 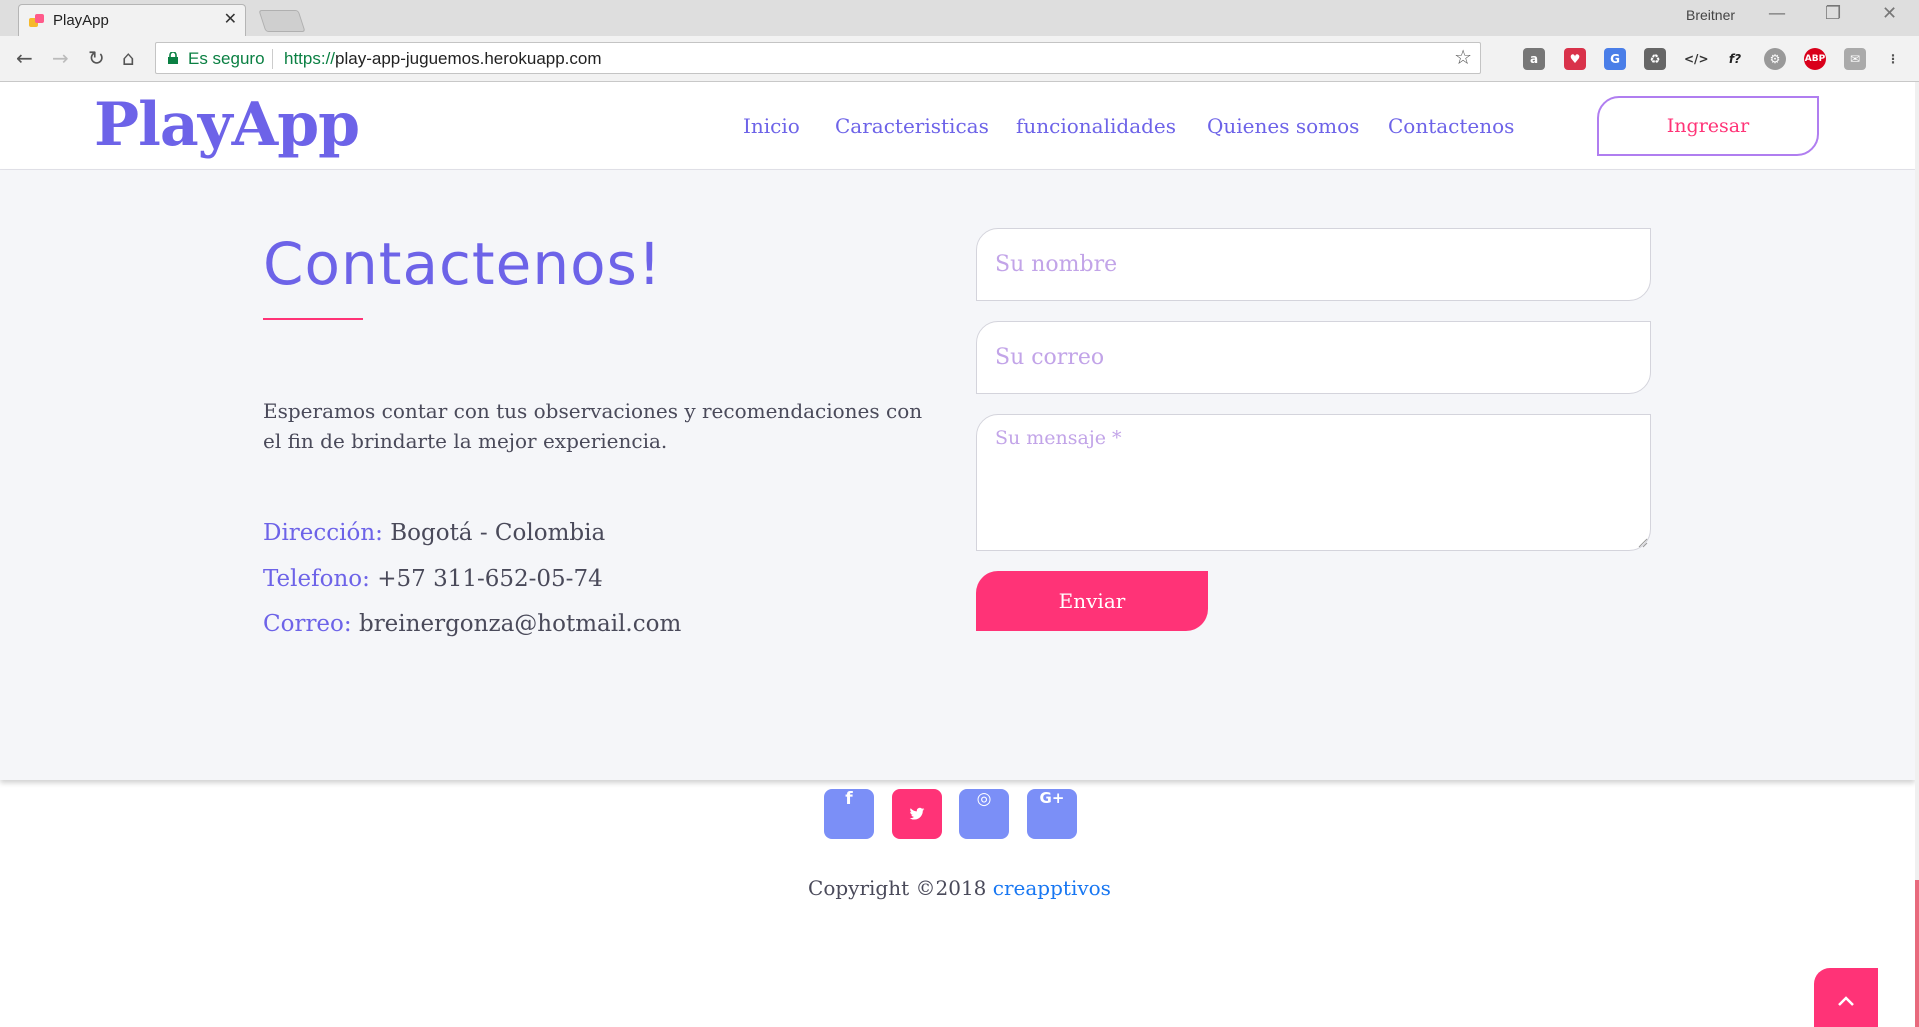 What do you see at coordinates (1735, 59) in the screenshot?
I see `font-icon: f?` at bounding box center [1735, 59].